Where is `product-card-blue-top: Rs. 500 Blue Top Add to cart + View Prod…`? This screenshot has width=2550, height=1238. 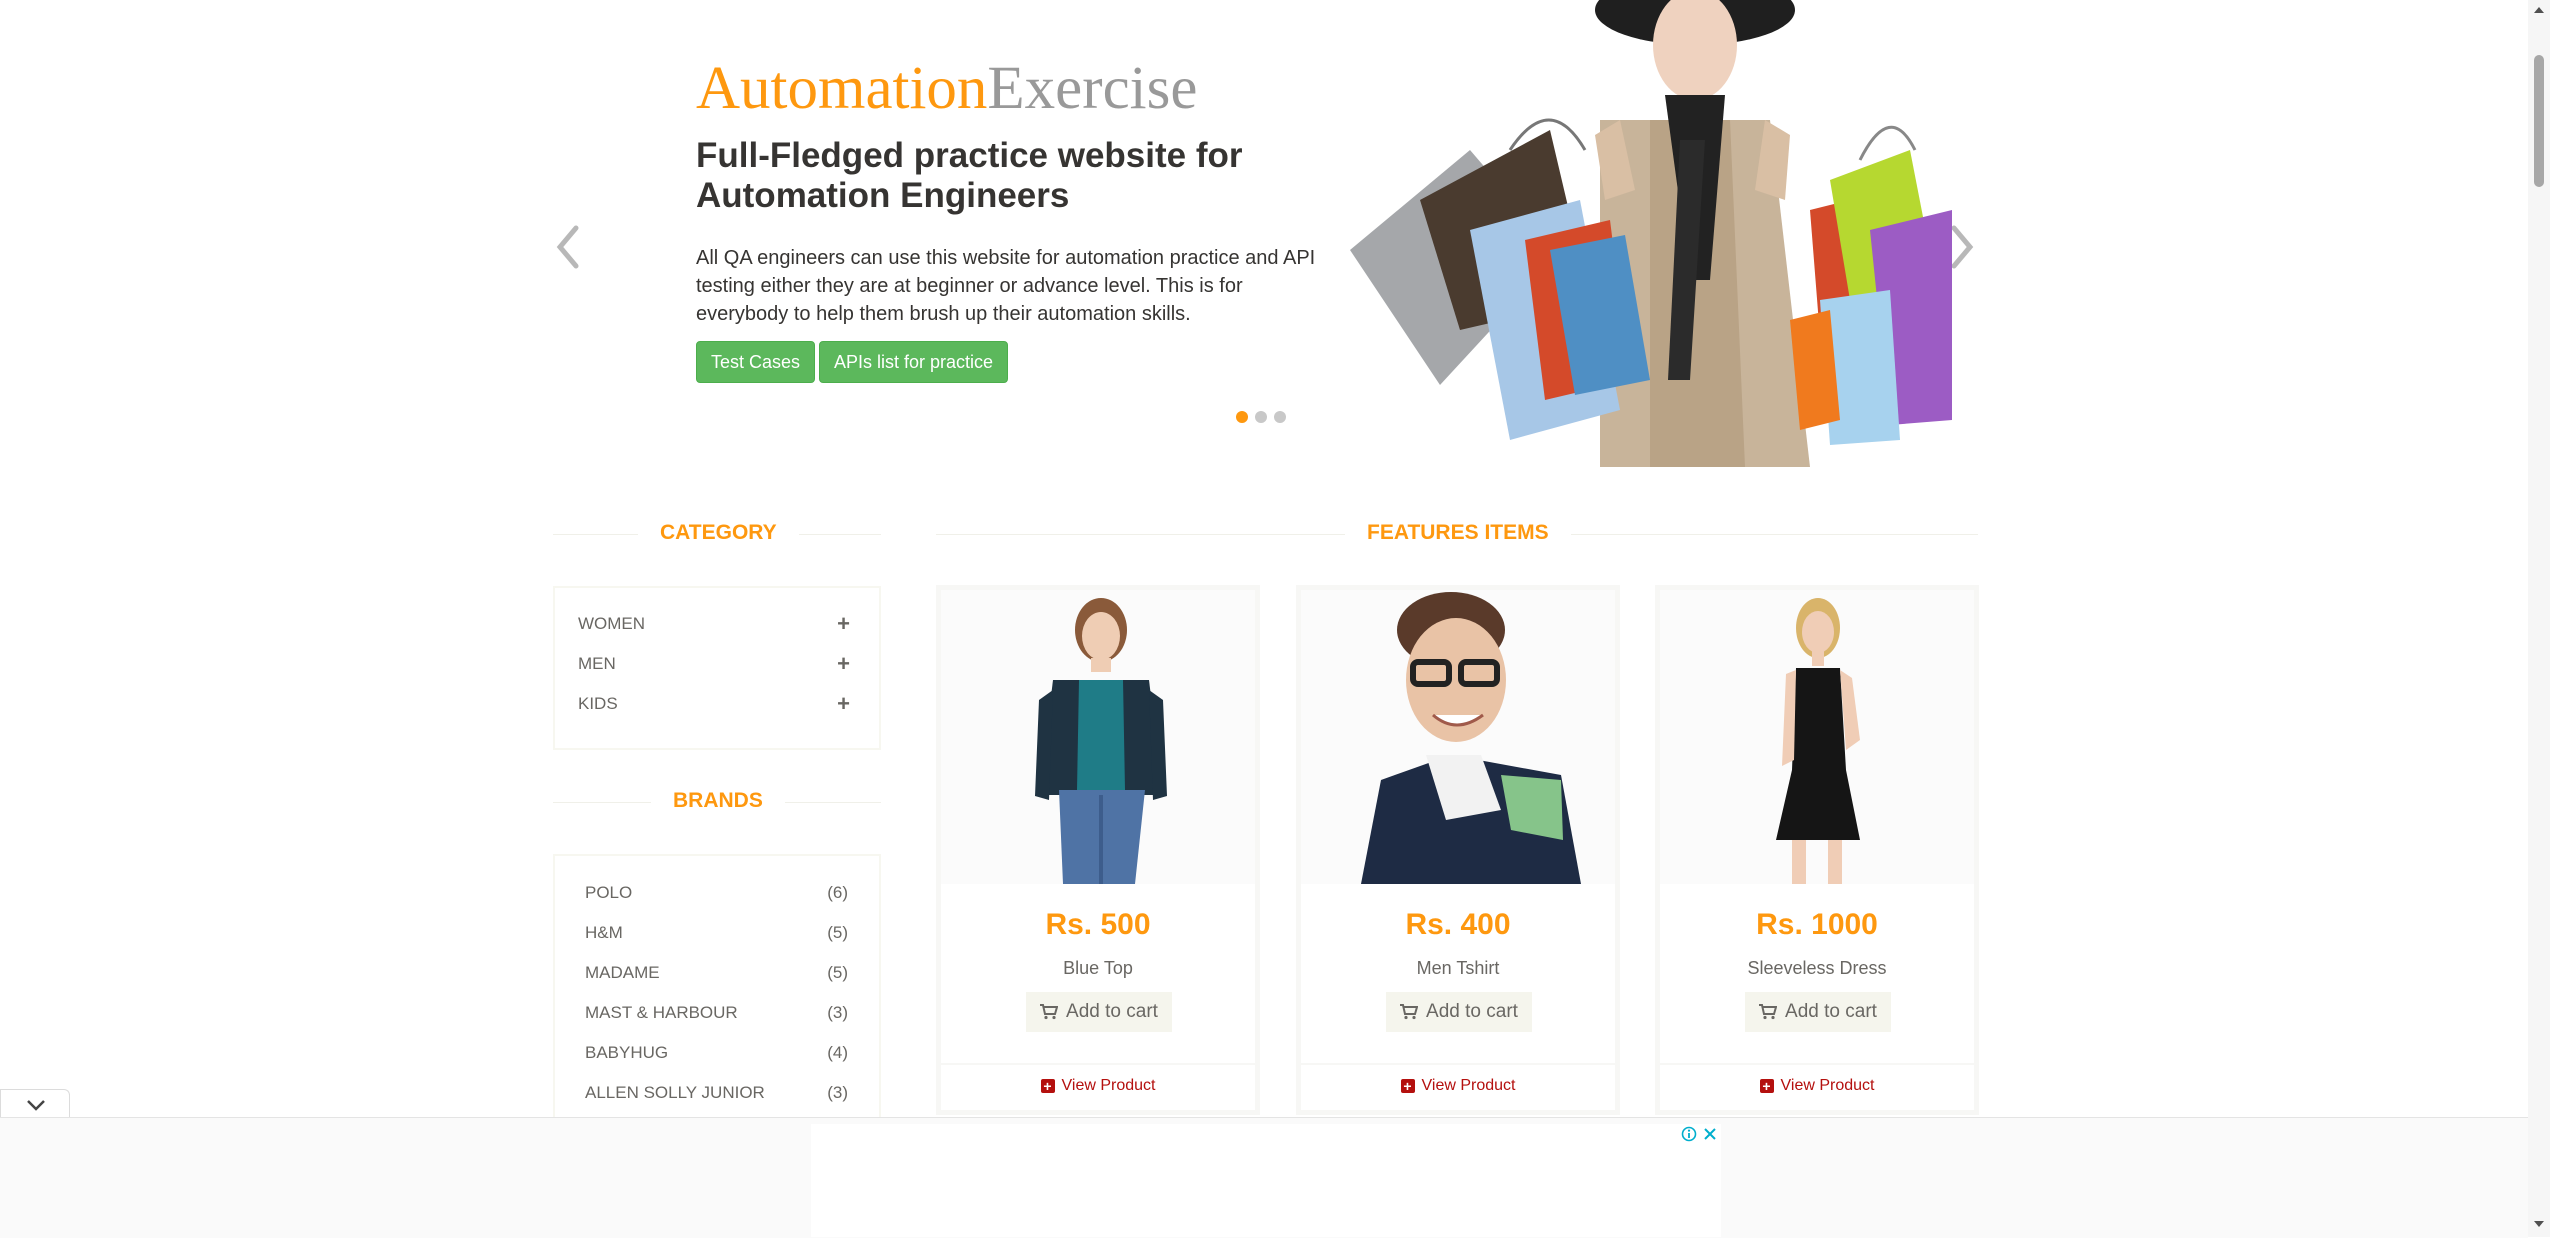 product-card-blue-top: Rs. 500 Blue Top Add to cart + View Prod… is located at coordinates (1098, 850).